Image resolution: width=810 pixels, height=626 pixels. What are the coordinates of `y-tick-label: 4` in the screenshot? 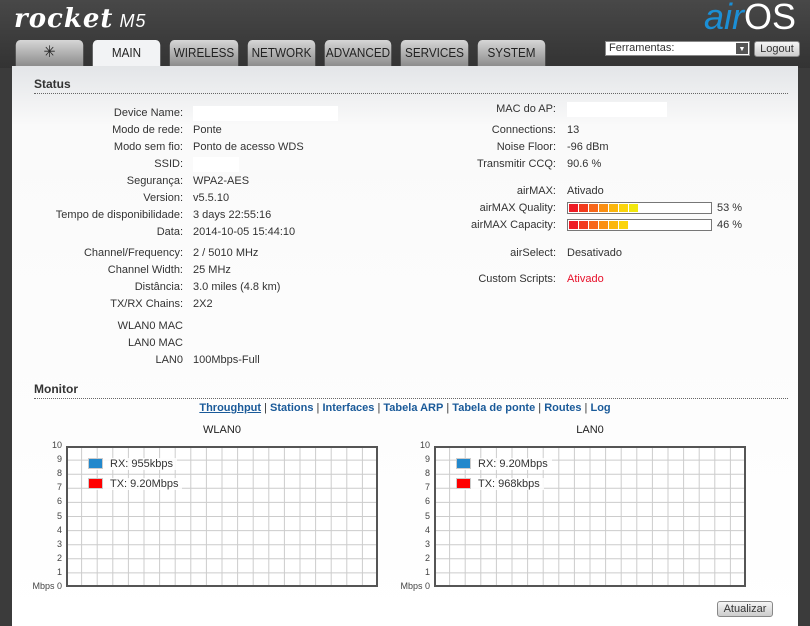 It's located at (59, 529).